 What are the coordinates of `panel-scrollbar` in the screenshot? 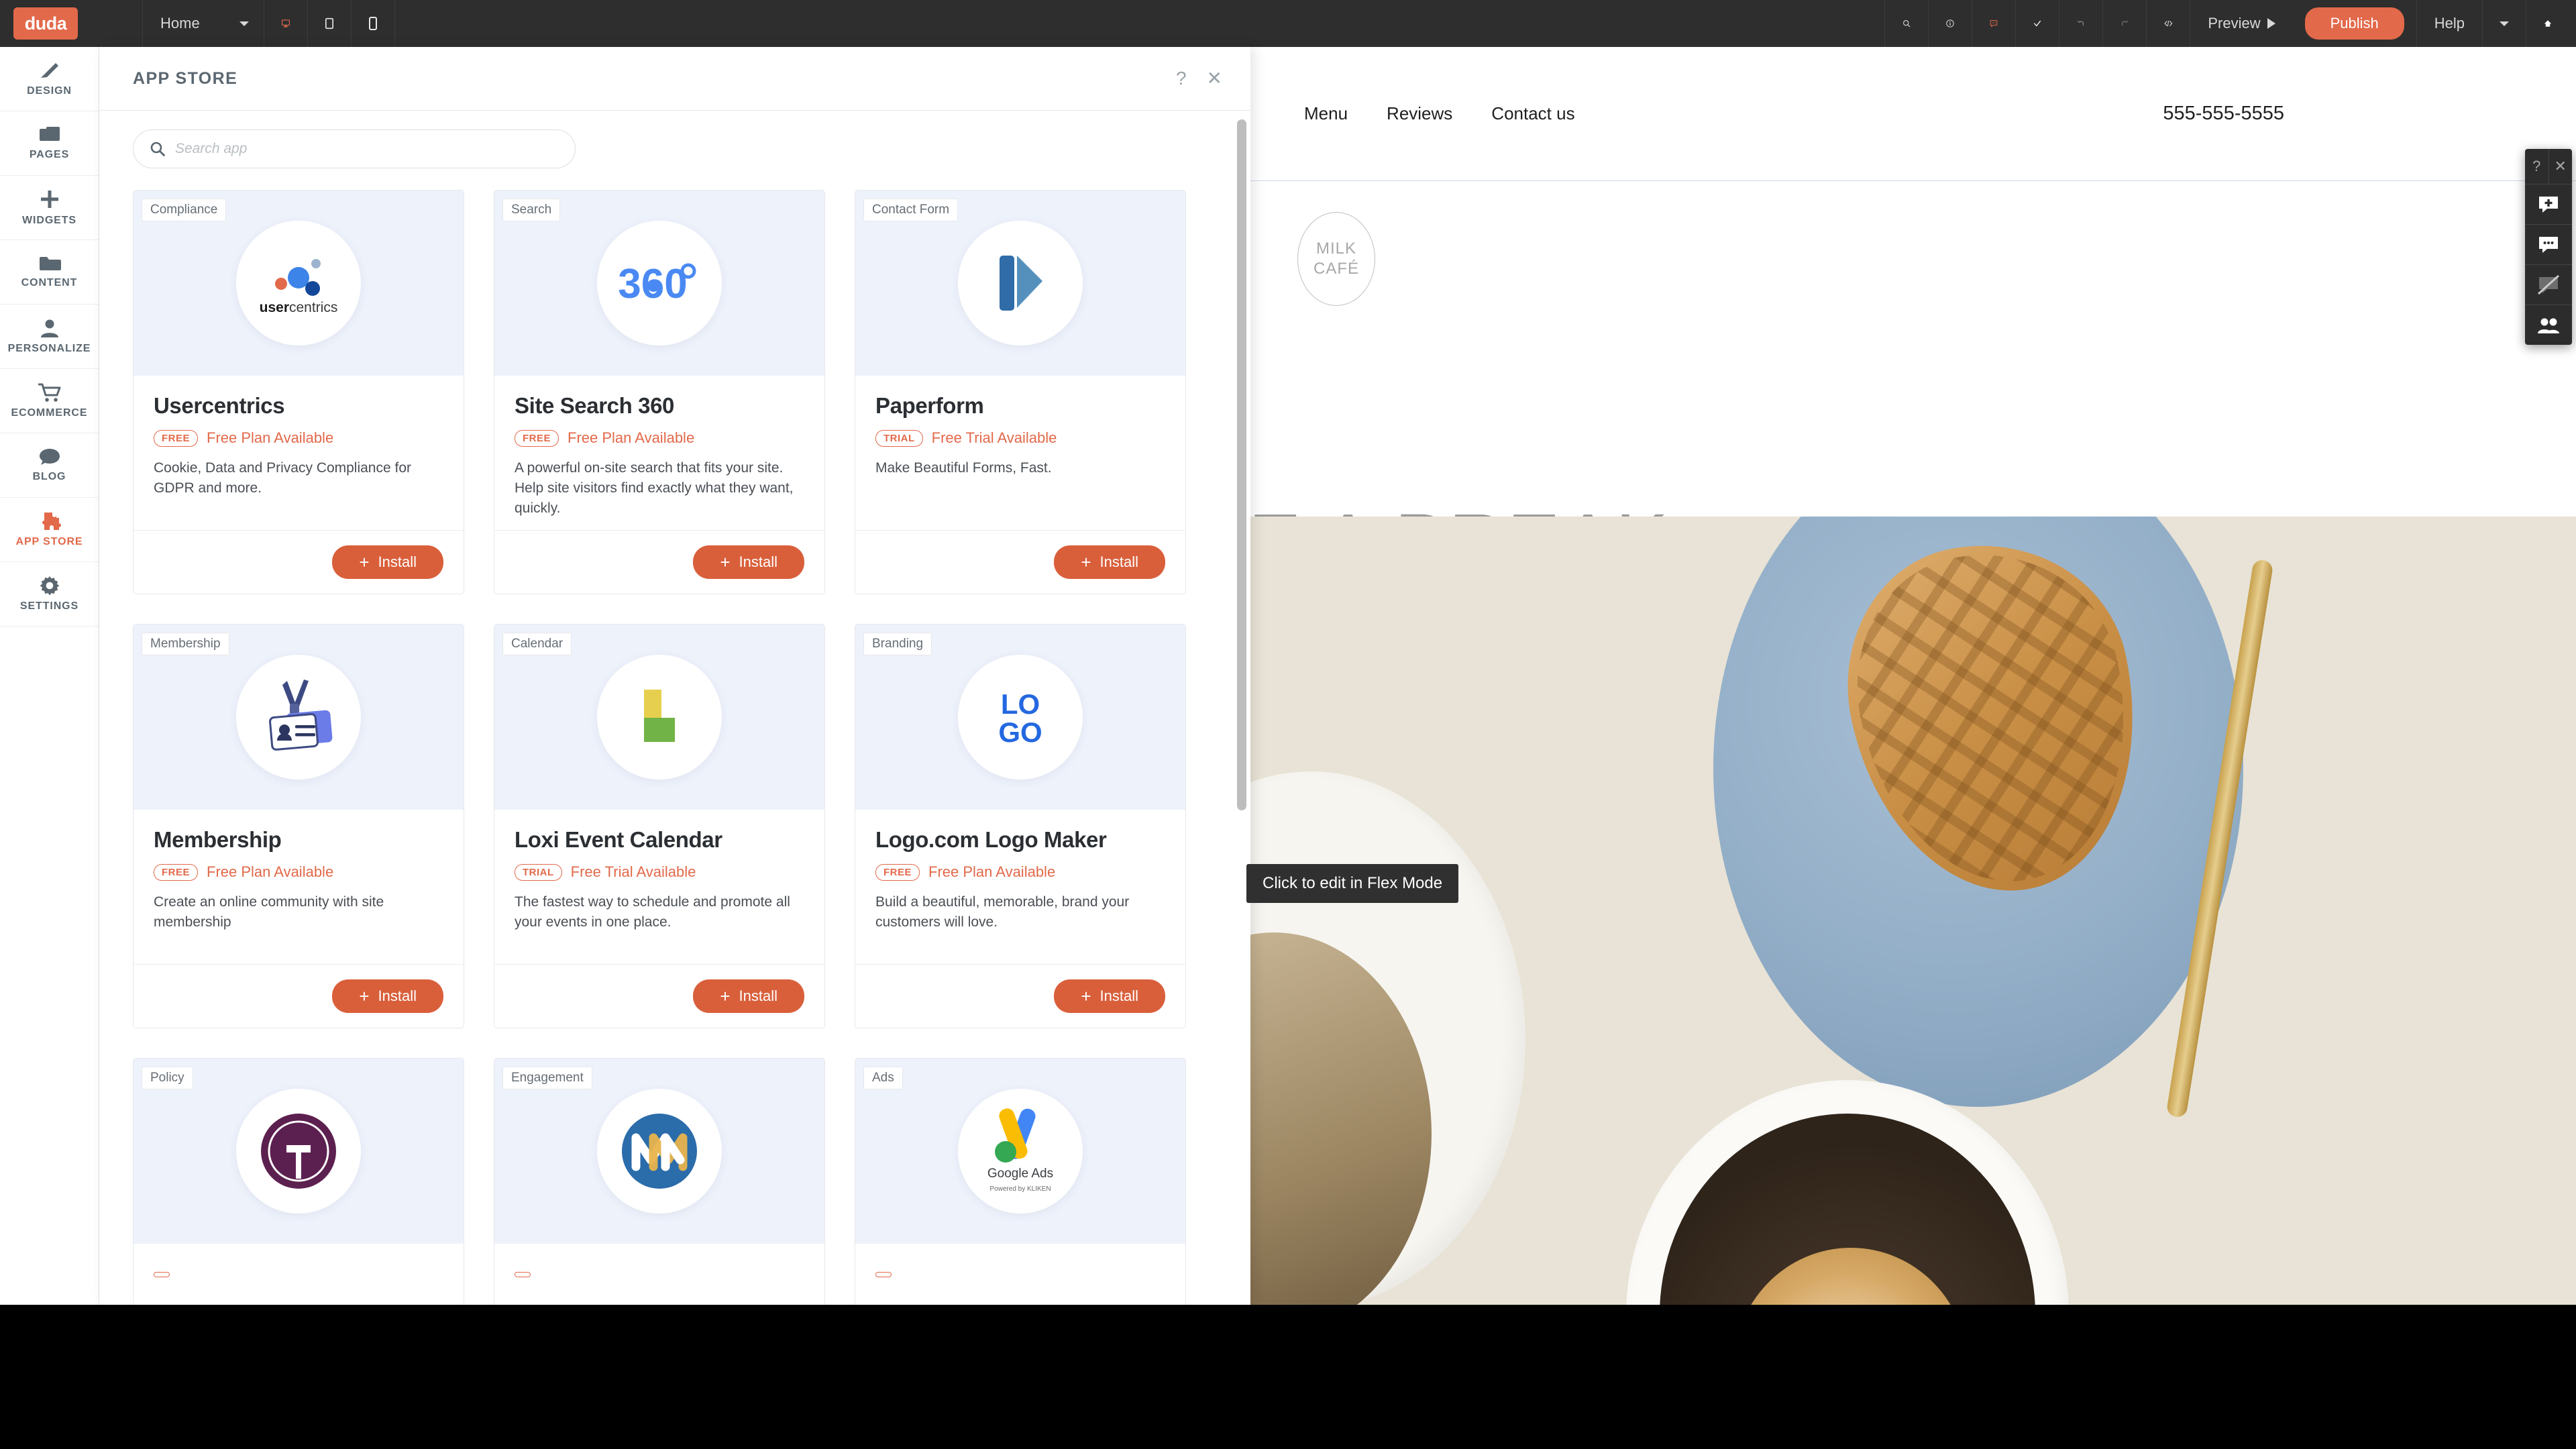 It's located at (1241, 712).